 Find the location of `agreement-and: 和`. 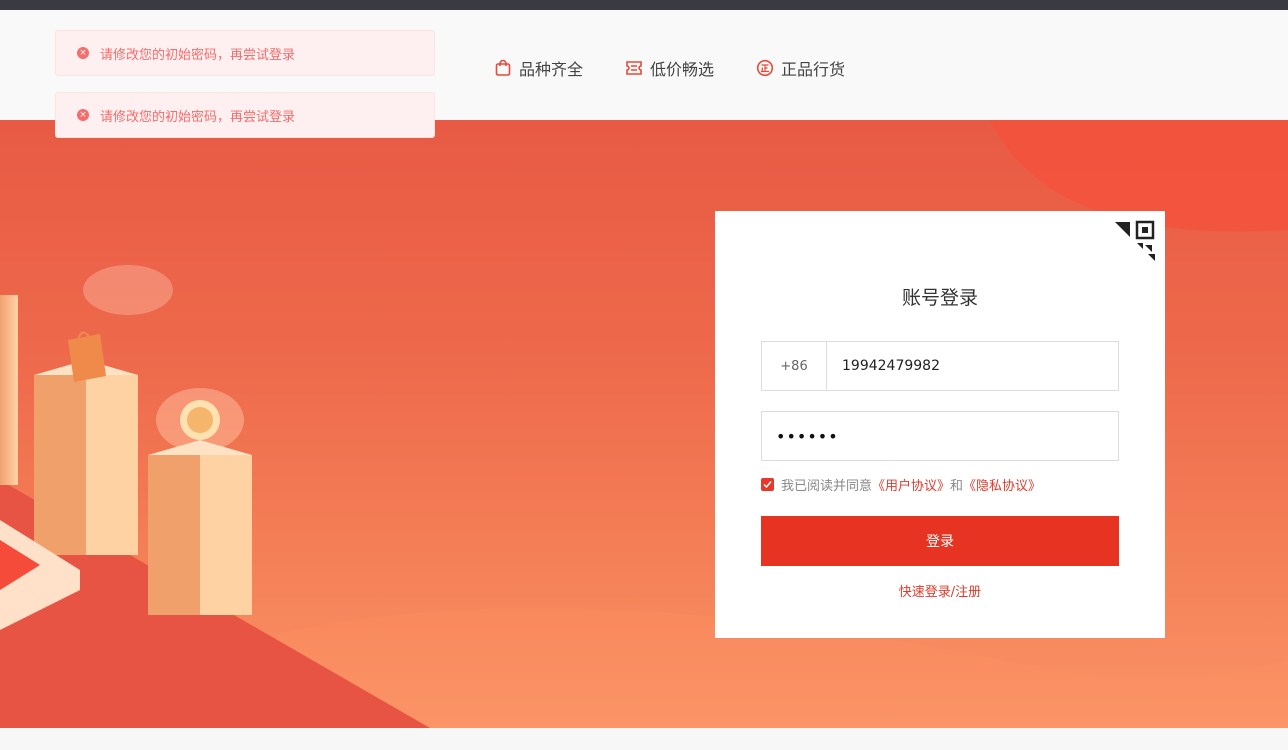

agreement-and: 和 is located at coordinates (957, 486).